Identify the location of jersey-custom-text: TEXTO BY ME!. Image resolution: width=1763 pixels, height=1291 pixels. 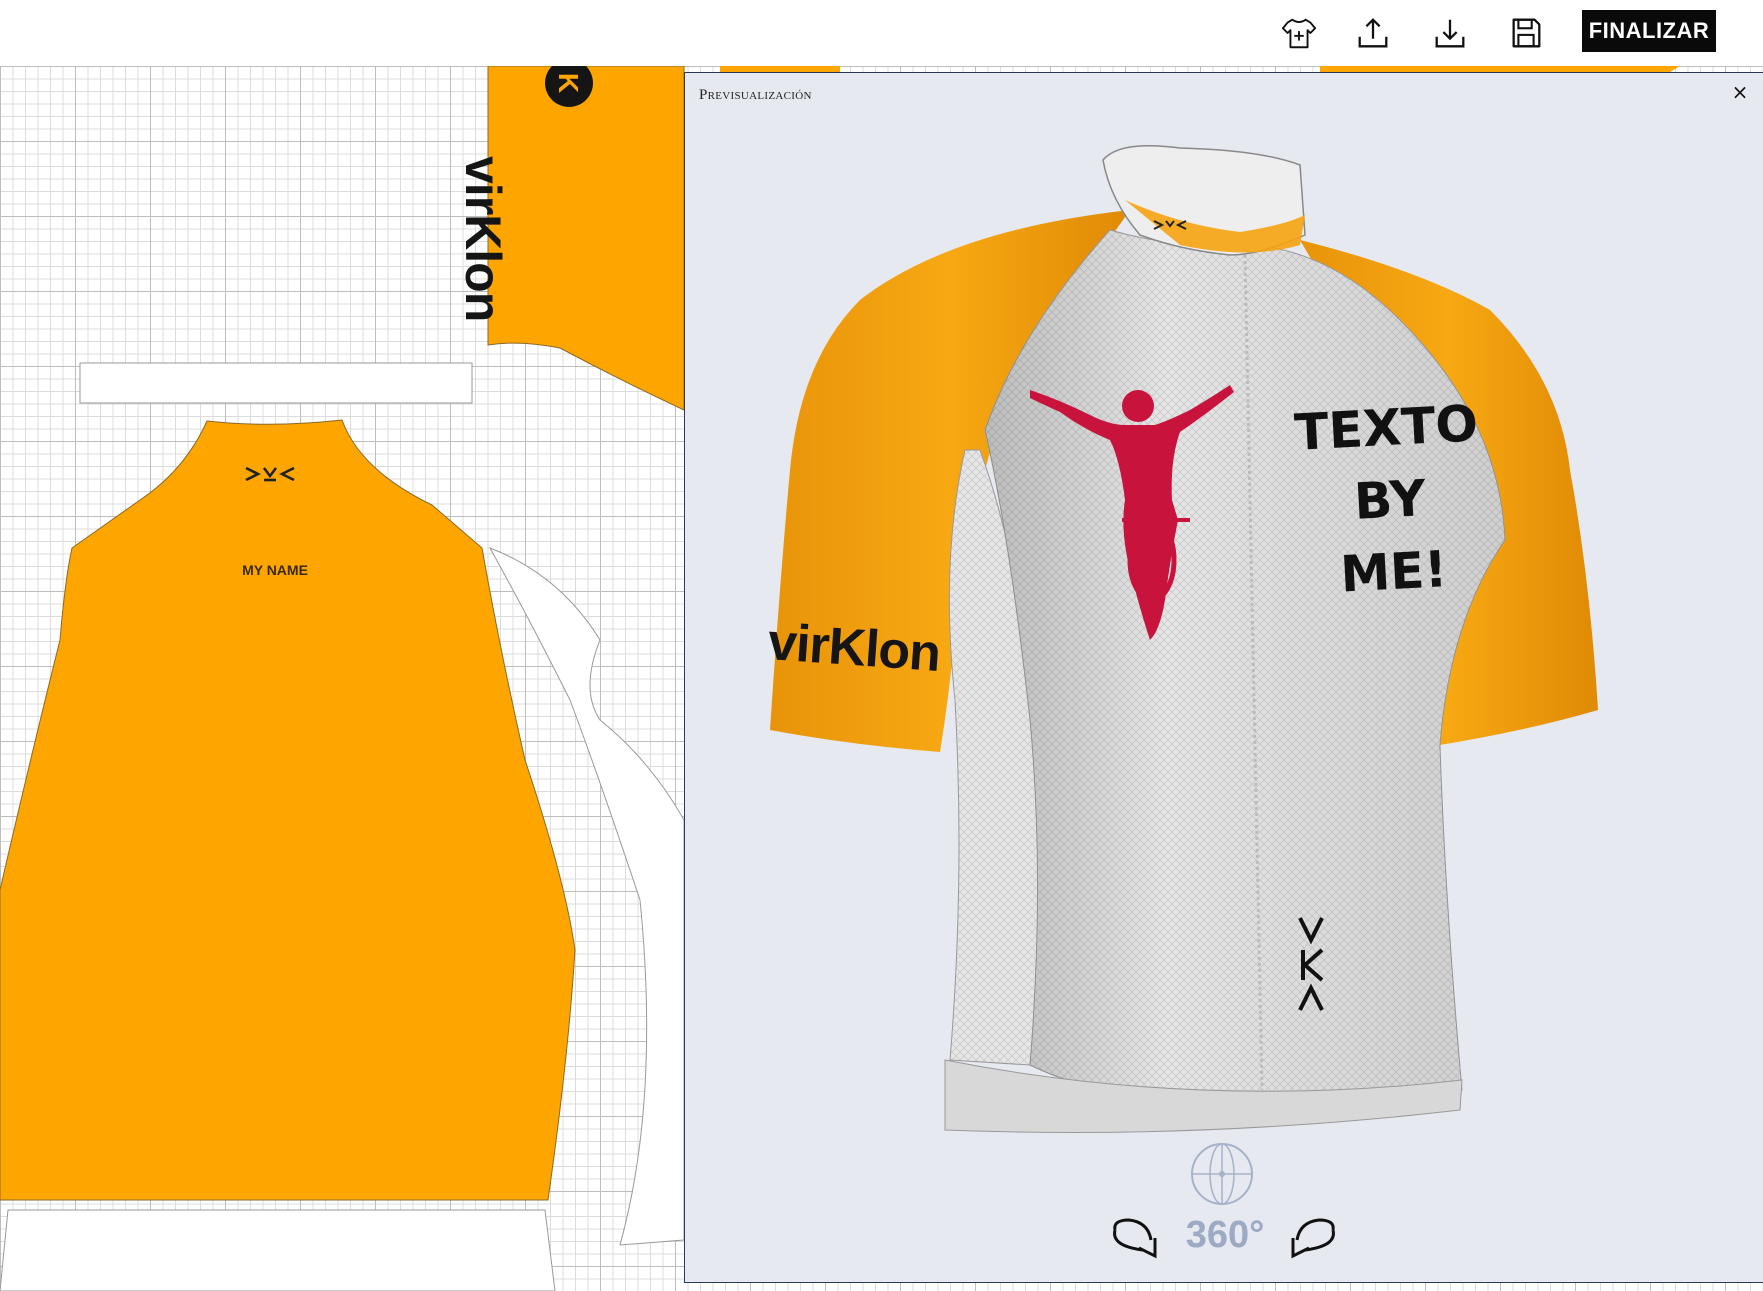
(1389, 500).